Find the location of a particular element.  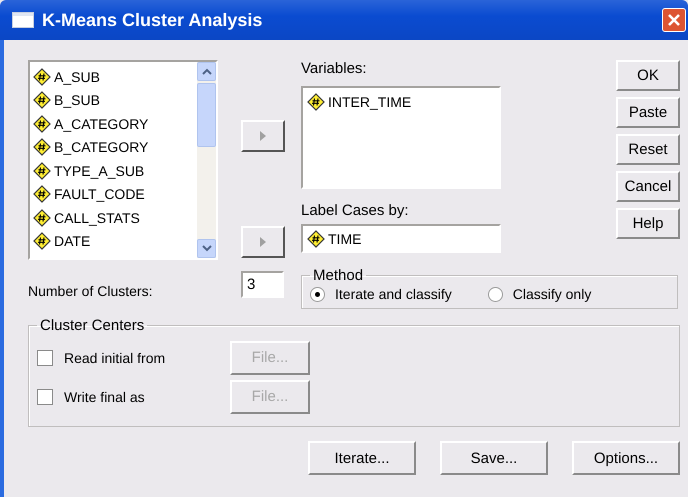

radio-option: Iterate and classify is located at coordinates (381, 294).